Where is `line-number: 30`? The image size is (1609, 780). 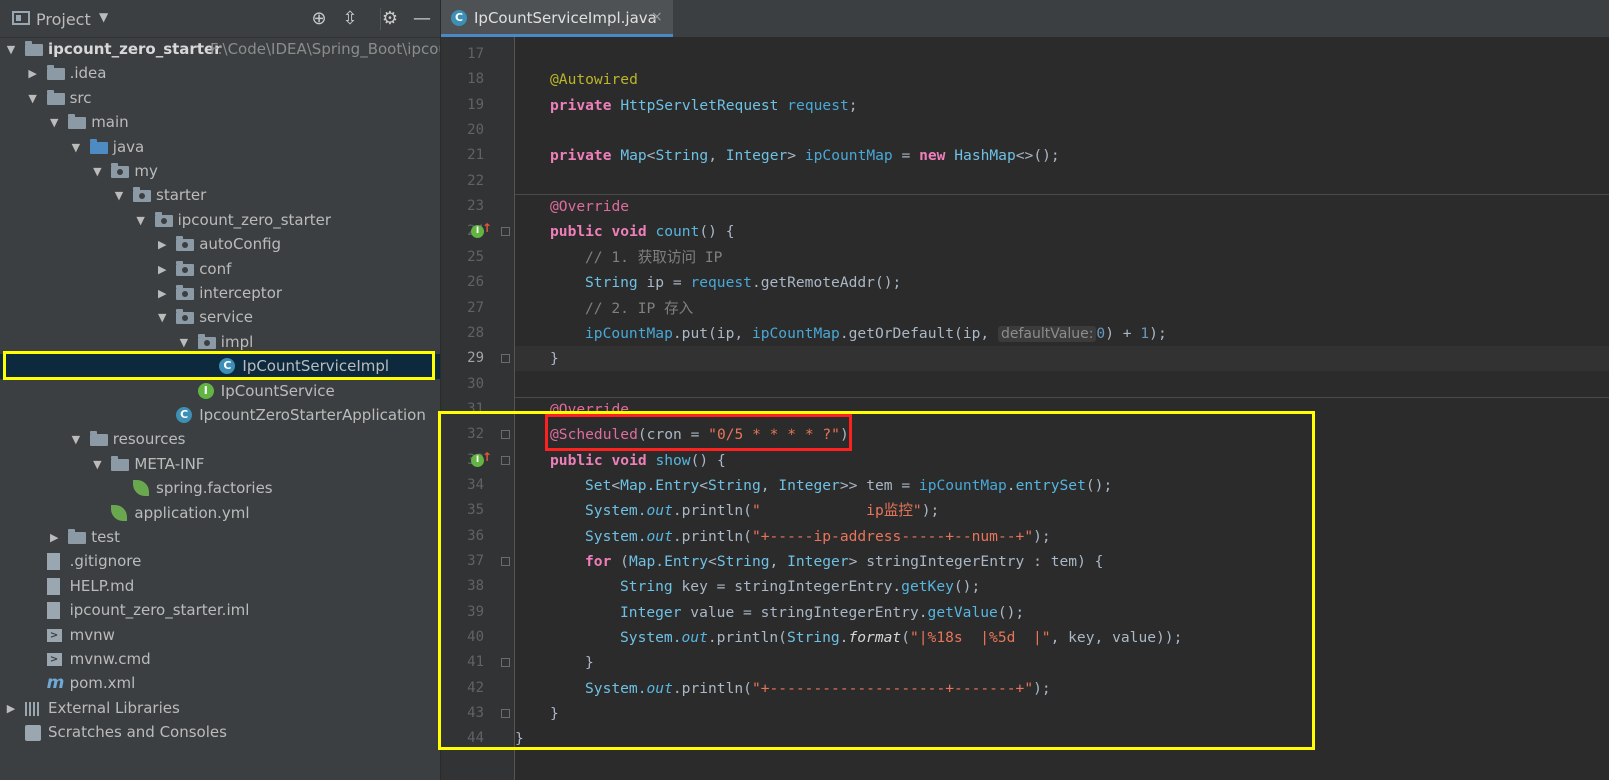 line-number: 30 is located at coordinates (475, 383).